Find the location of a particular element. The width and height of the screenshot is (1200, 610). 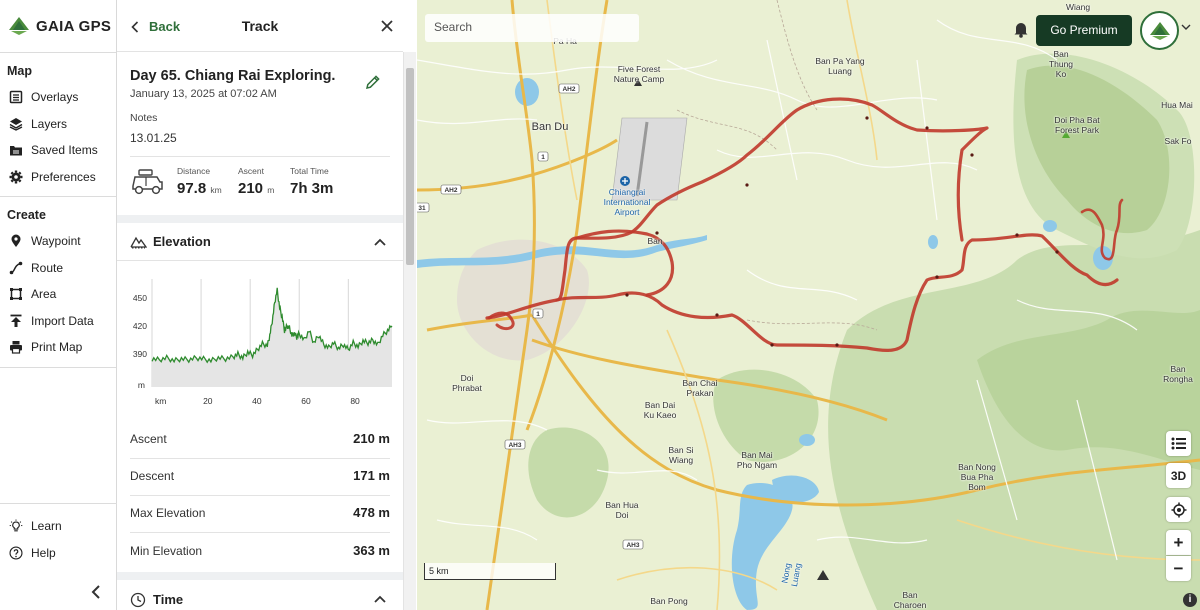

map-place-label: Ban Dai Ku Kaeo is located at coordinates (660, 410).